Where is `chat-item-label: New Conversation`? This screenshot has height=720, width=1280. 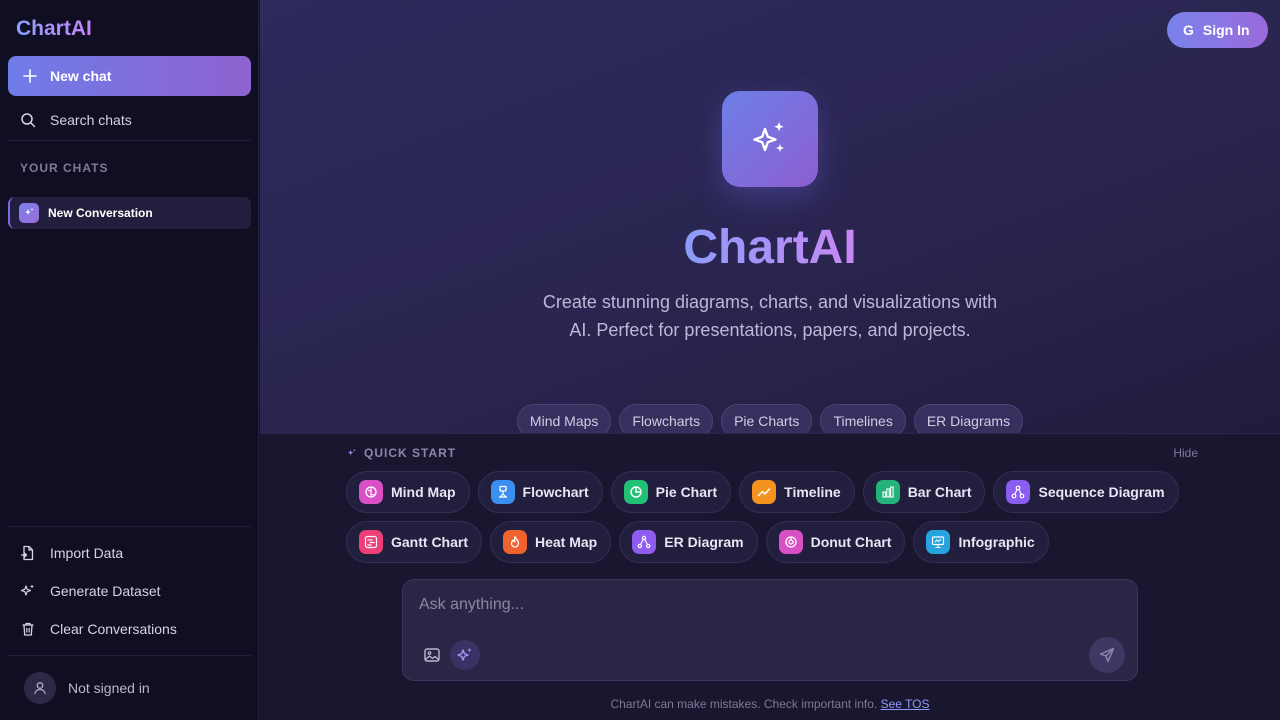 chat-item-label: New Conversation is located at coordinates (100, 213).